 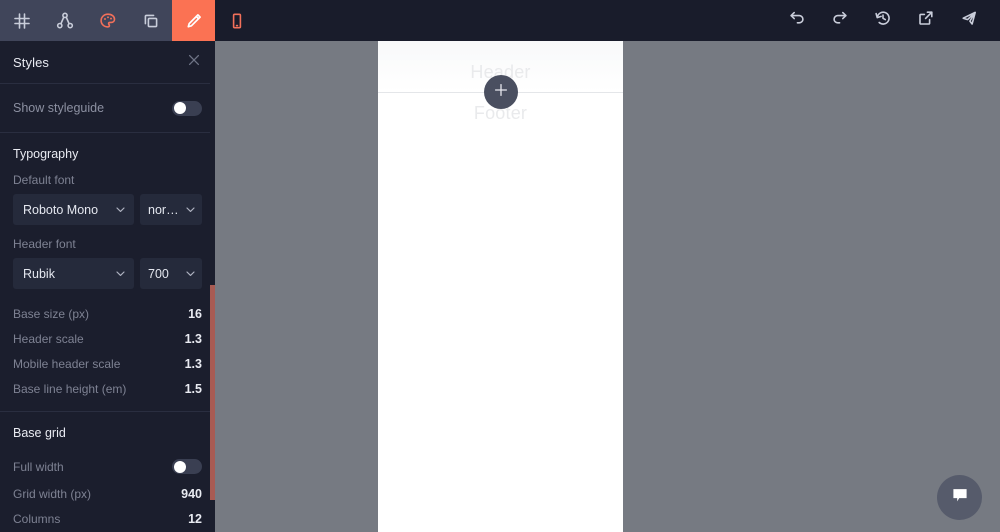 I want to click on metric-key: Base size (px), so click(x=51, y=313).